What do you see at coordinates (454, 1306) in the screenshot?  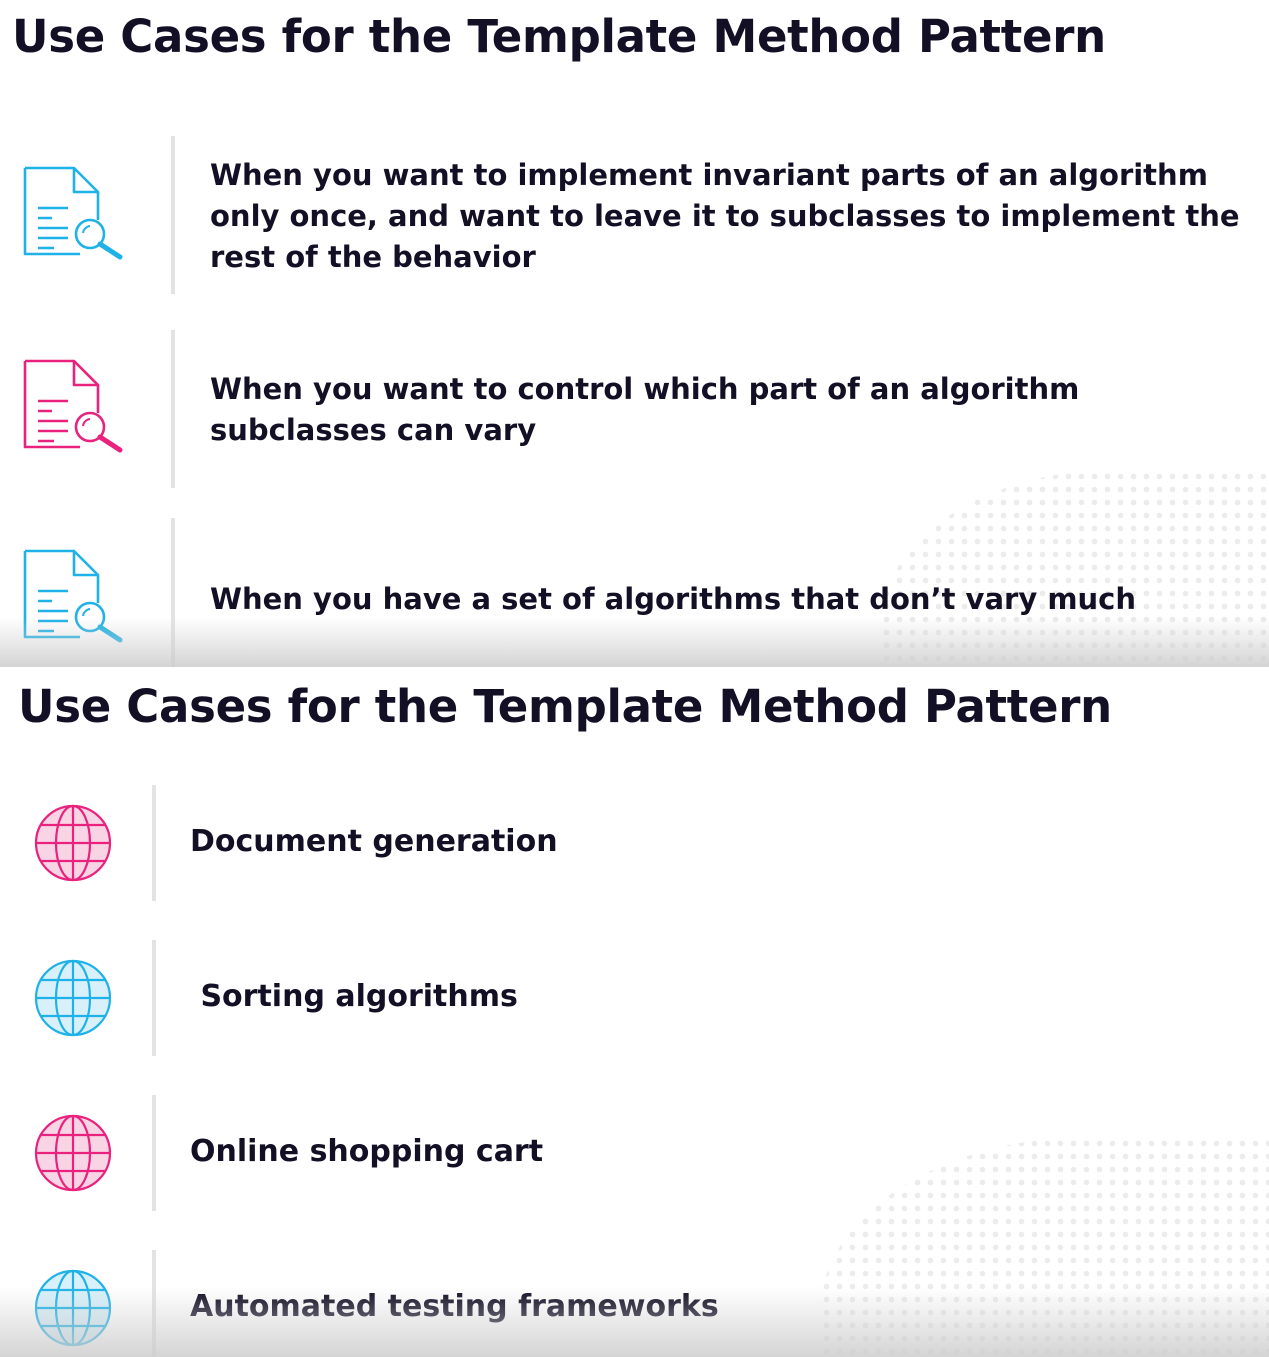 I see `use-case-text: Automated testing frameworks` at bounding box center [454, 1306].